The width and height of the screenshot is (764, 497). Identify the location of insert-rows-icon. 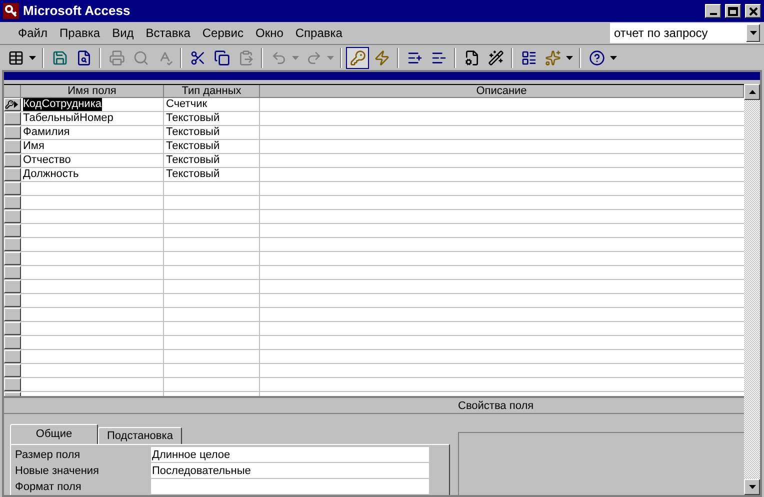
(414, 58).